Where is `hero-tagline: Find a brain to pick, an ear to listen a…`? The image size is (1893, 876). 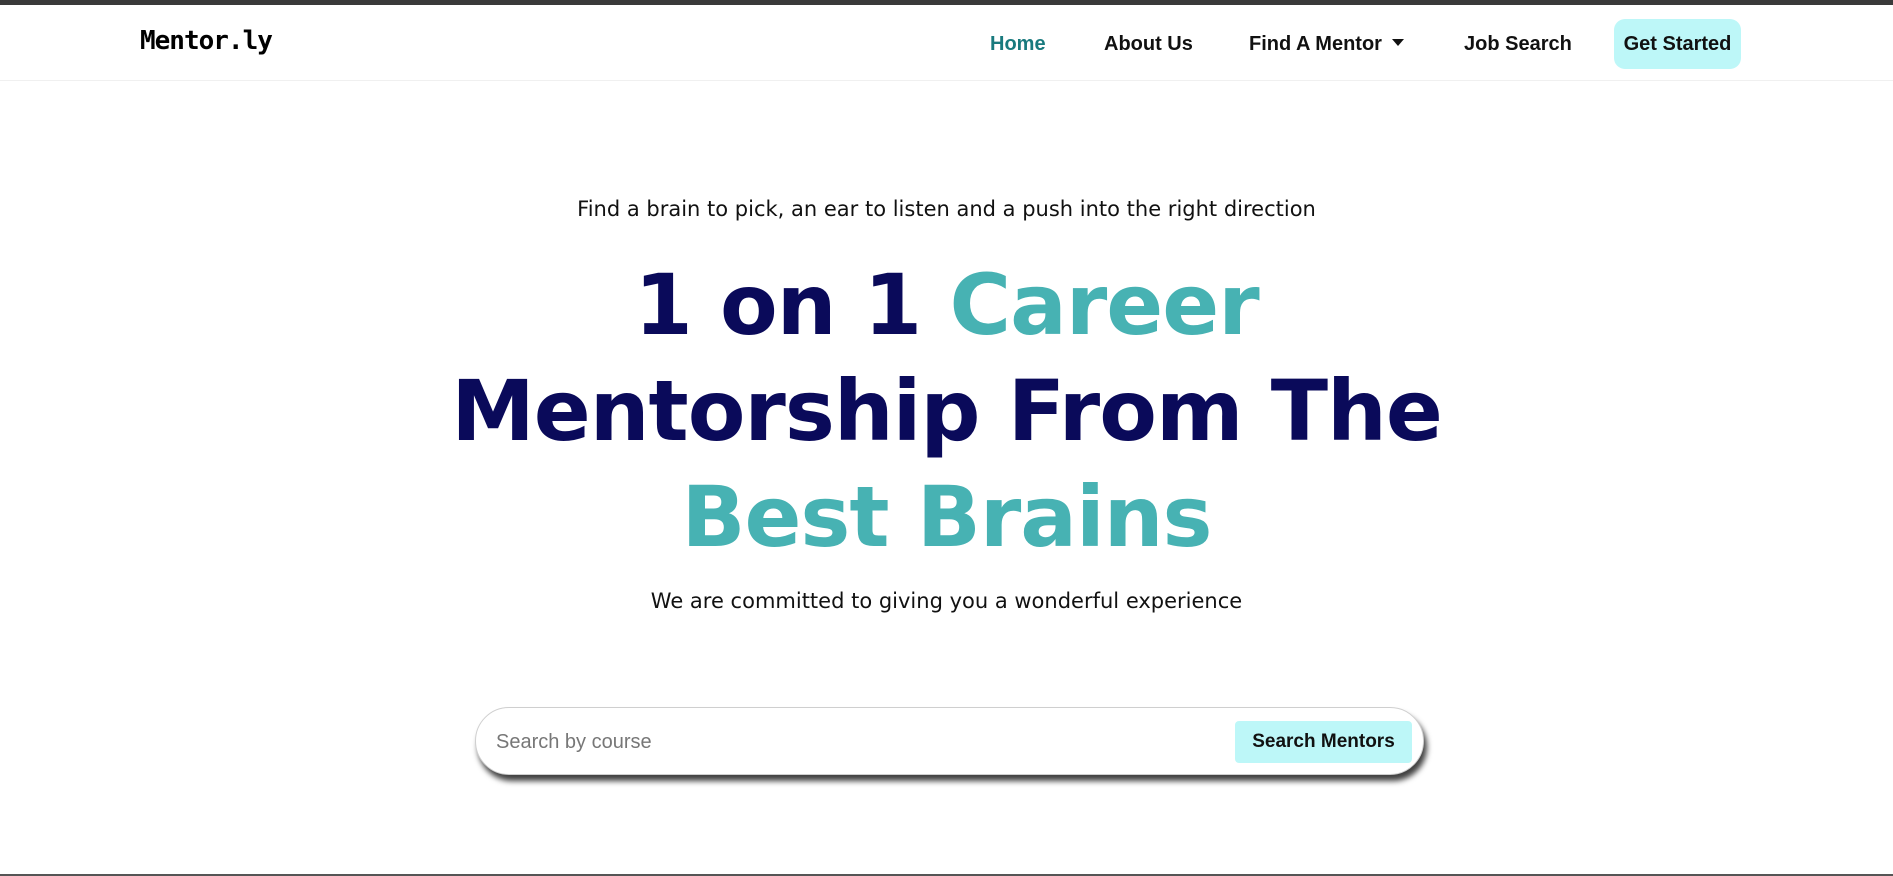
hero-tagline: Find a brain to pick, an ear to listen a… is located at coordinates (946, 209).